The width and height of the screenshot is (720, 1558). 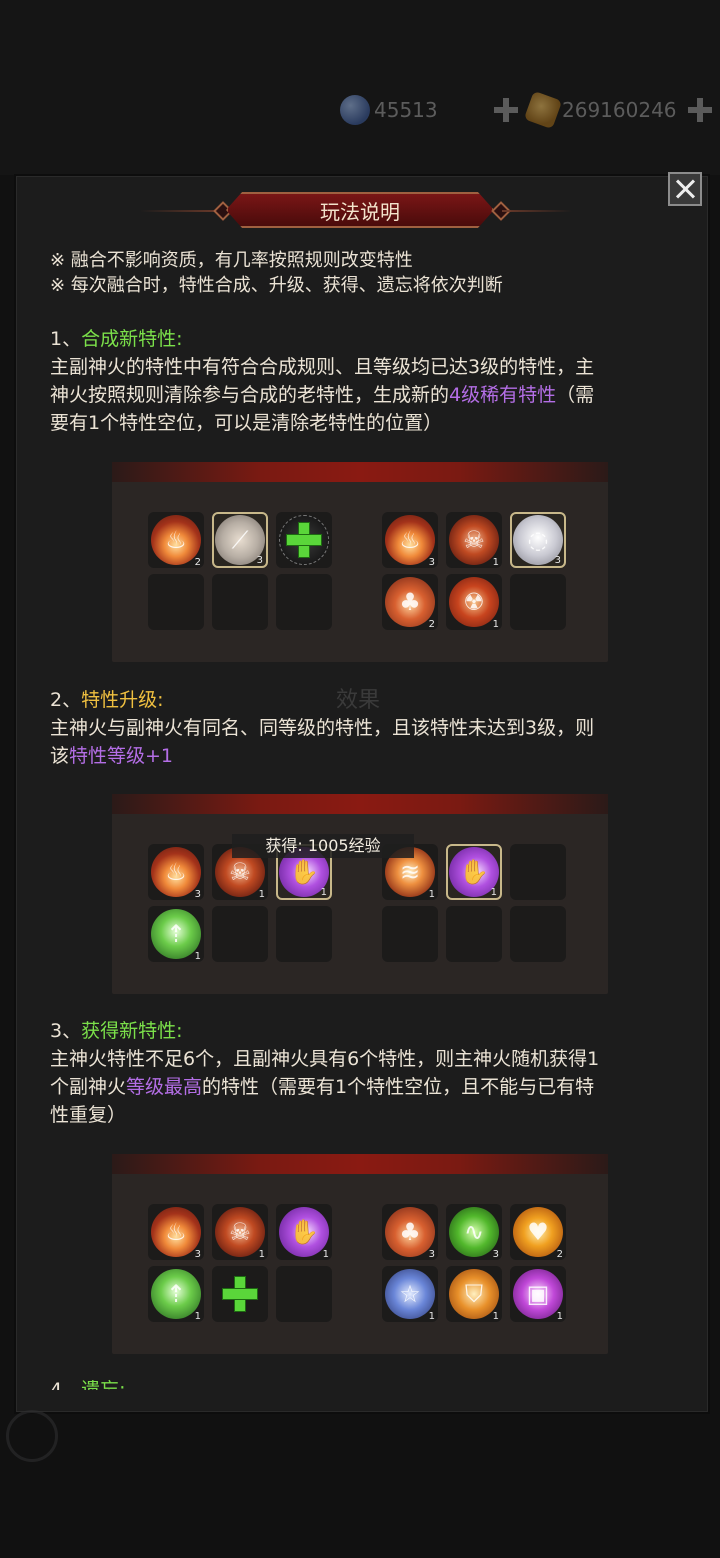 I want to click on add-gold-button, so click(x=700, y=110).